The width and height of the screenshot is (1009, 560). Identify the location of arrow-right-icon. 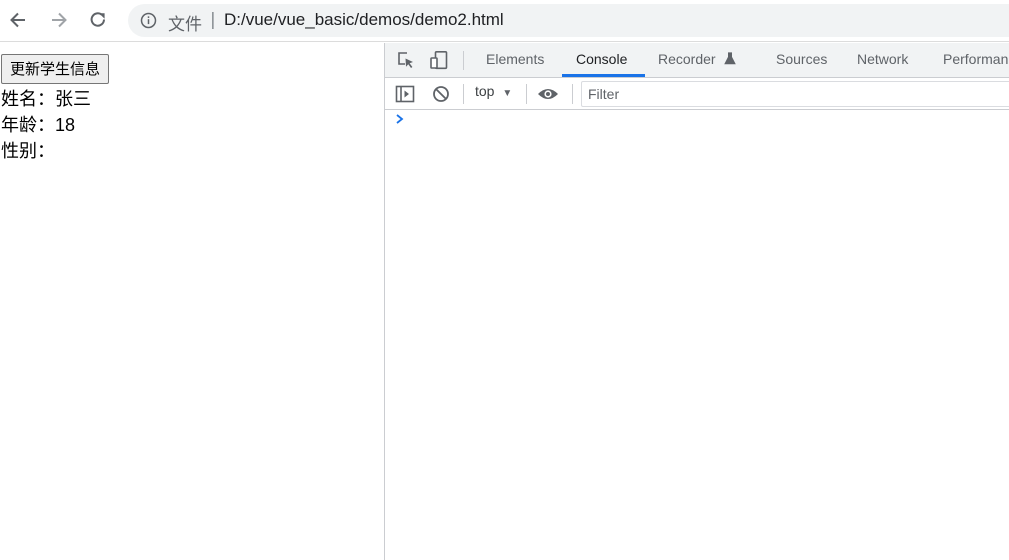
(59, 20).